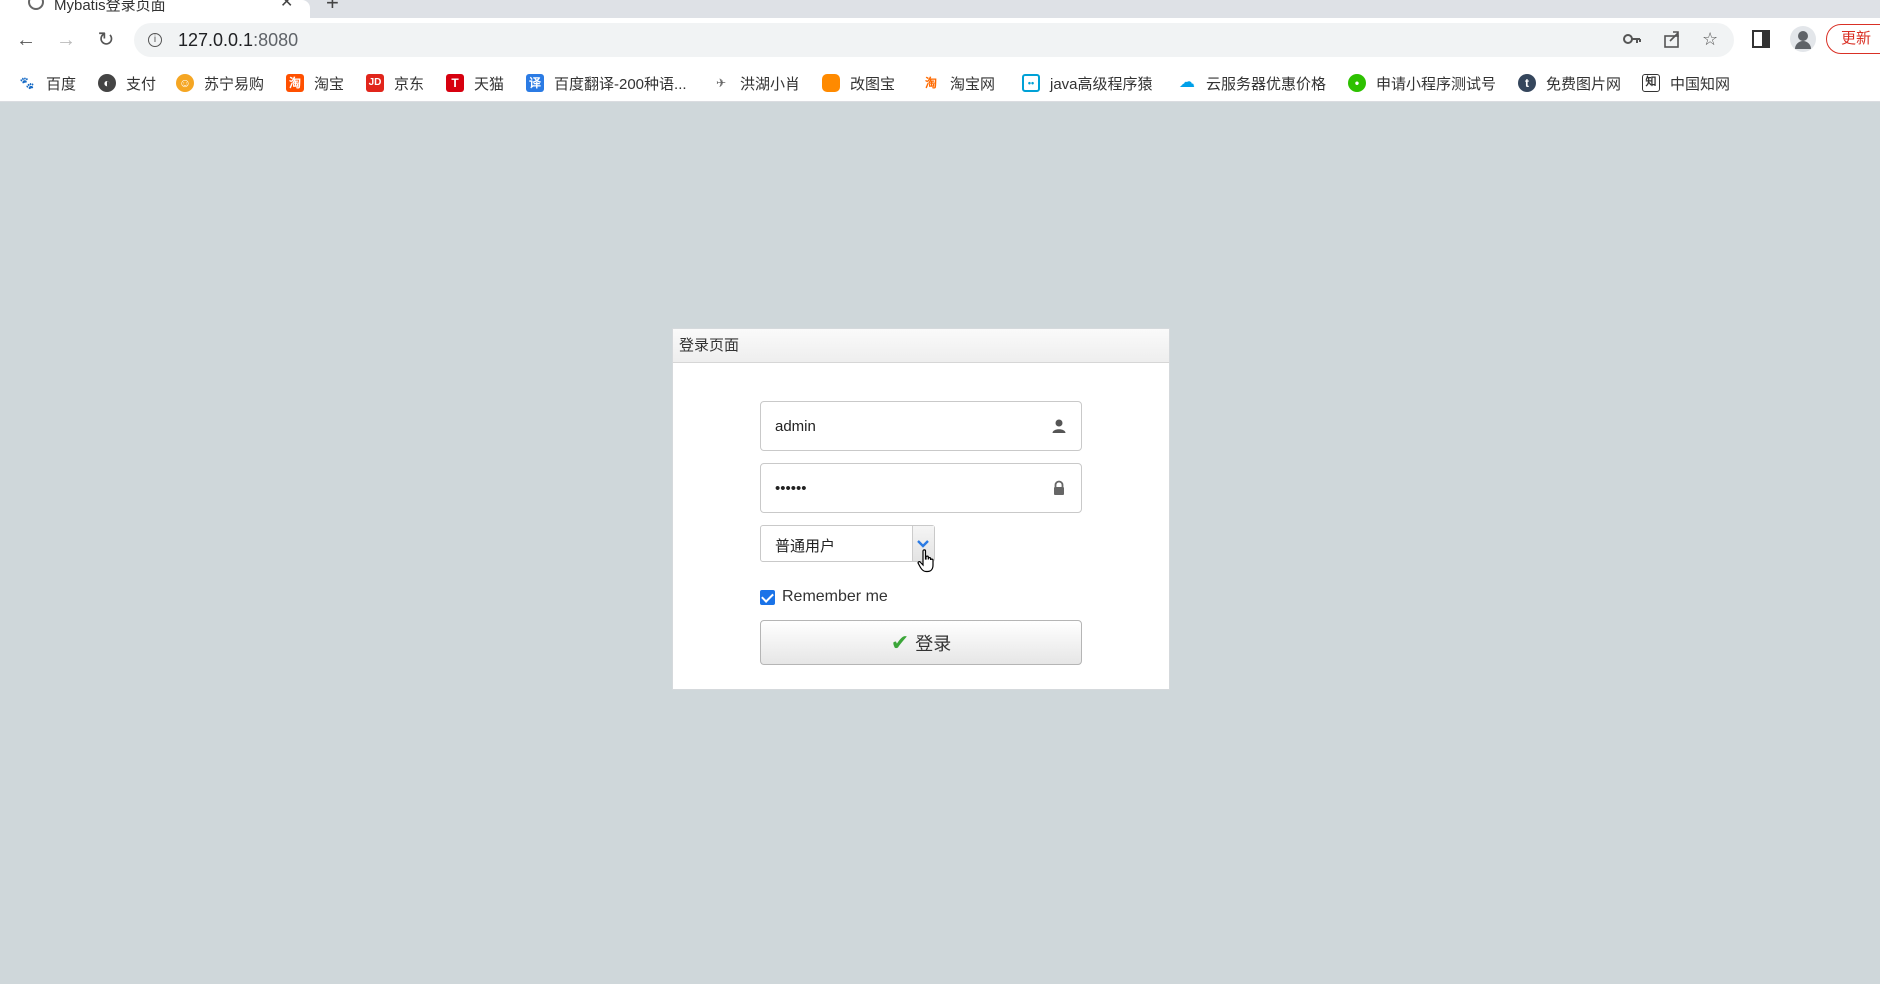  What do you see at coordinates (940, 9) in the screenshot?
I see `tab-strip: Mybatis登录页面 ✕ +` at bounding box center [940, 9].